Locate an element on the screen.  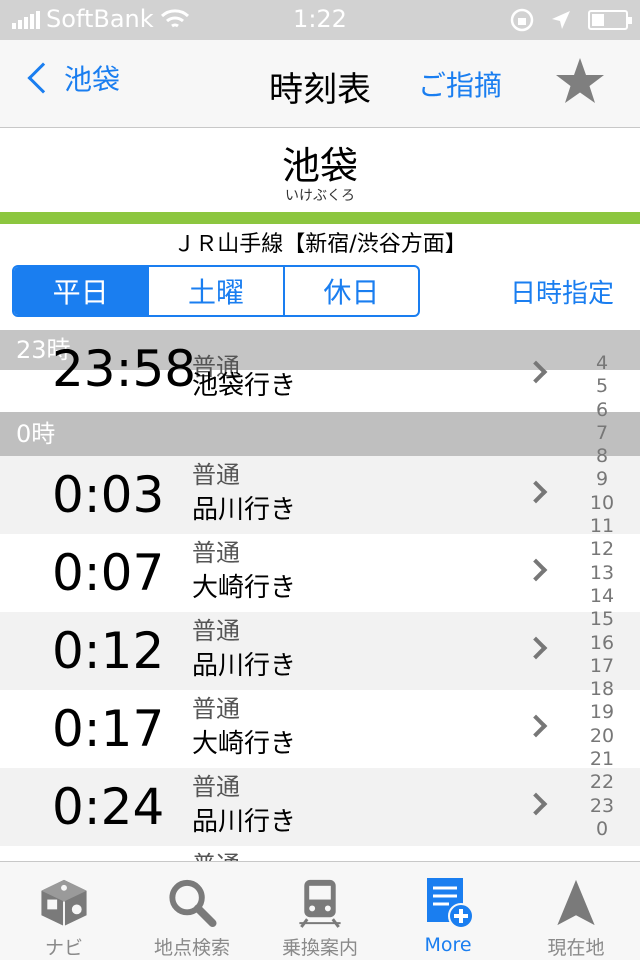
tab-bar: ナビ 地点検索 乗換案内 More 現在地 is located at coordinates (320, 910).